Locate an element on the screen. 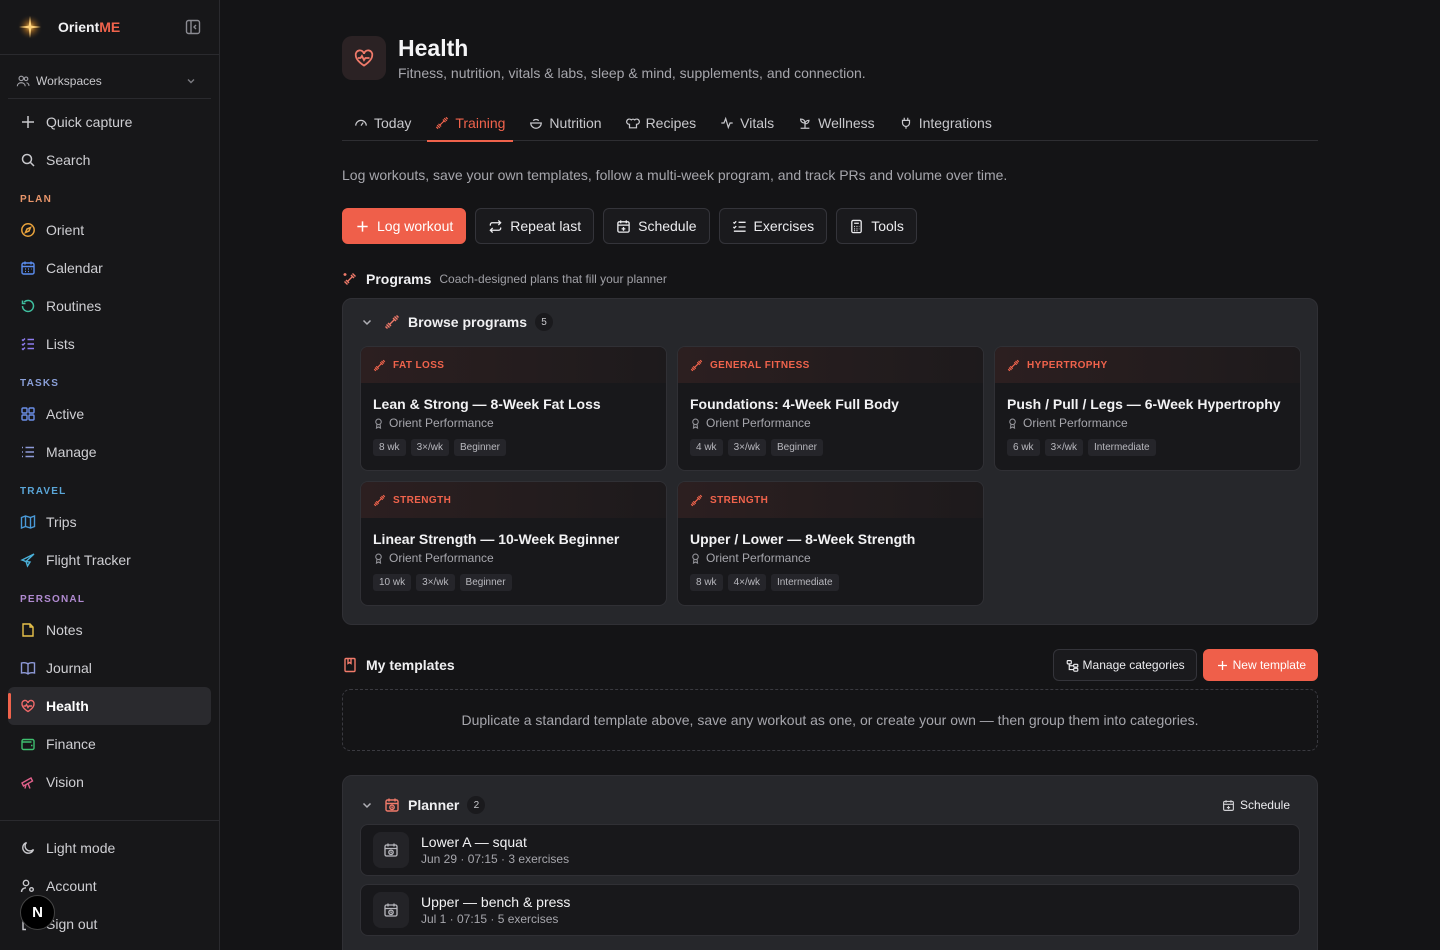  activity-icon is located at coordinates (727, 123).